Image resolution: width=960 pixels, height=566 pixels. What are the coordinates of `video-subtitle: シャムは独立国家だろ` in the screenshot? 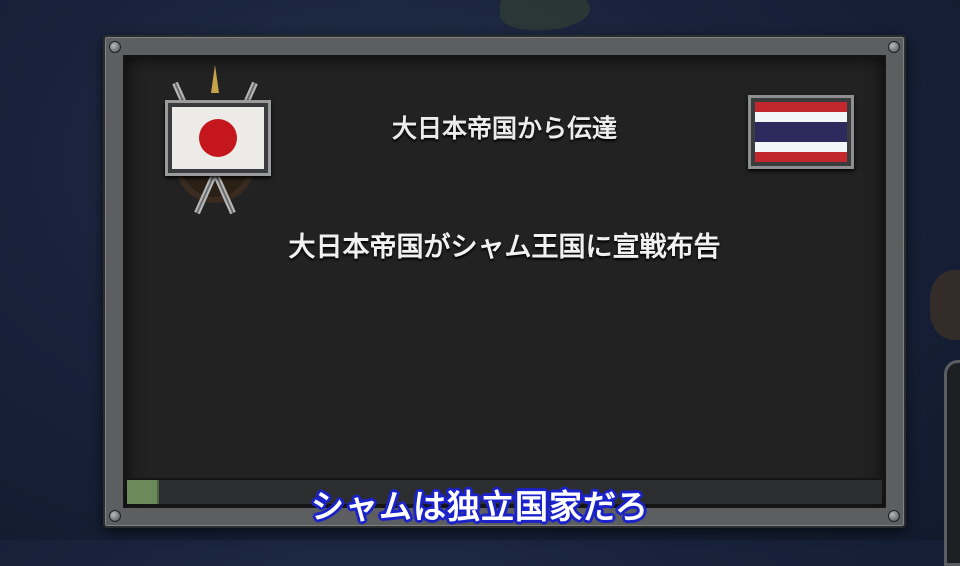 It's located at (480, 506).